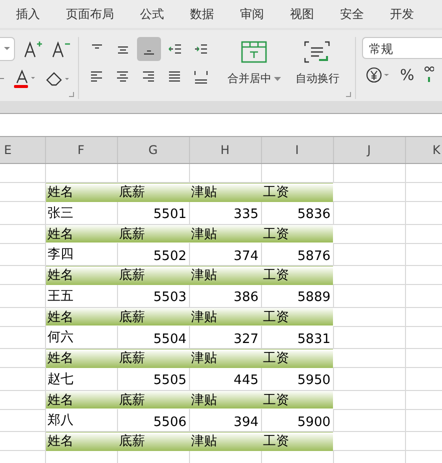  Describe the element at coordinates (225, 379) in the screenshot. I see `table-cell: 445` at that location.